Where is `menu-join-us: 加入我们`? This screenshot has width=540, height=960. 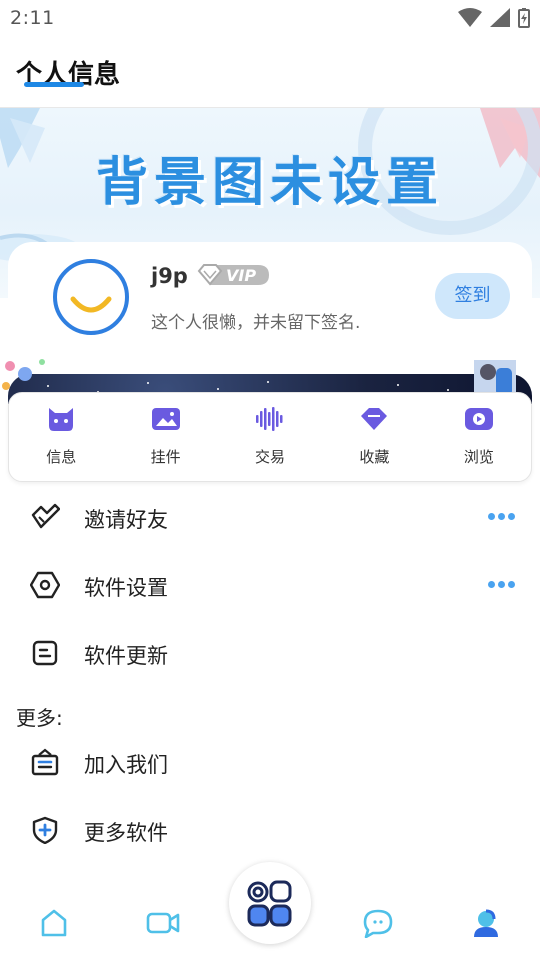 menu-join-us: 加入我们 is located at coordinates (270, 762).